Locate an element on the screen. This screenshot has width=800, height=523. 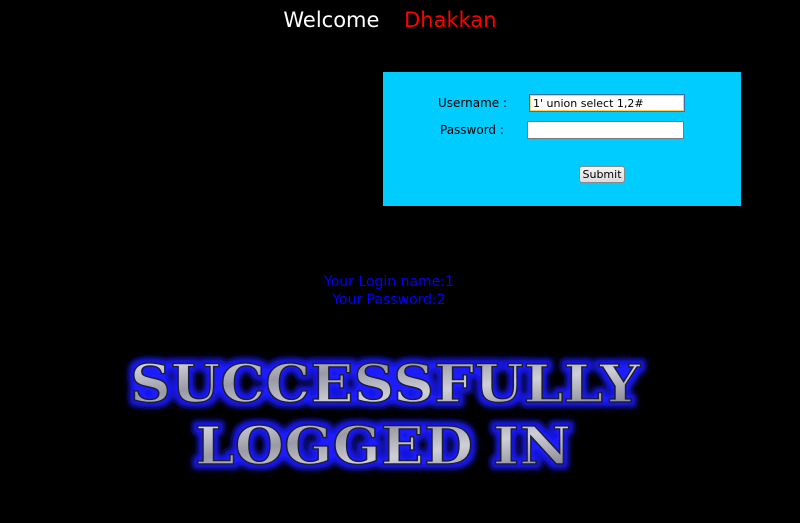
password-result-text: Your Password:2 is located at coordinates (389, 300).